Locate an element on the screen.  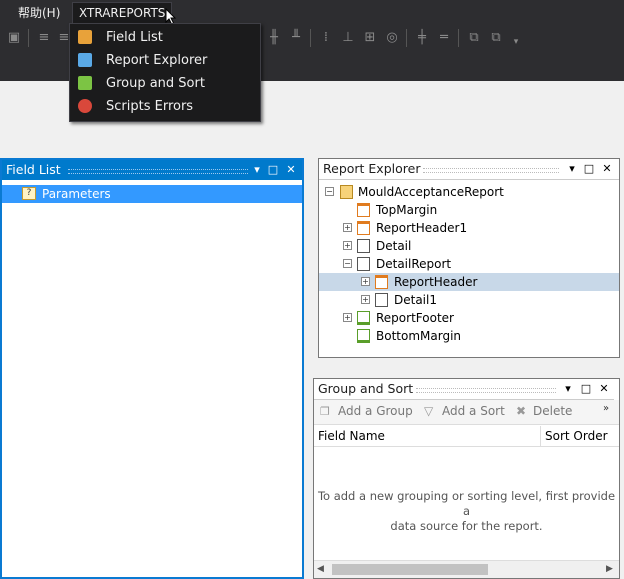
bring-to-front-icon: ⧉ is located at coordinates (474, 38).